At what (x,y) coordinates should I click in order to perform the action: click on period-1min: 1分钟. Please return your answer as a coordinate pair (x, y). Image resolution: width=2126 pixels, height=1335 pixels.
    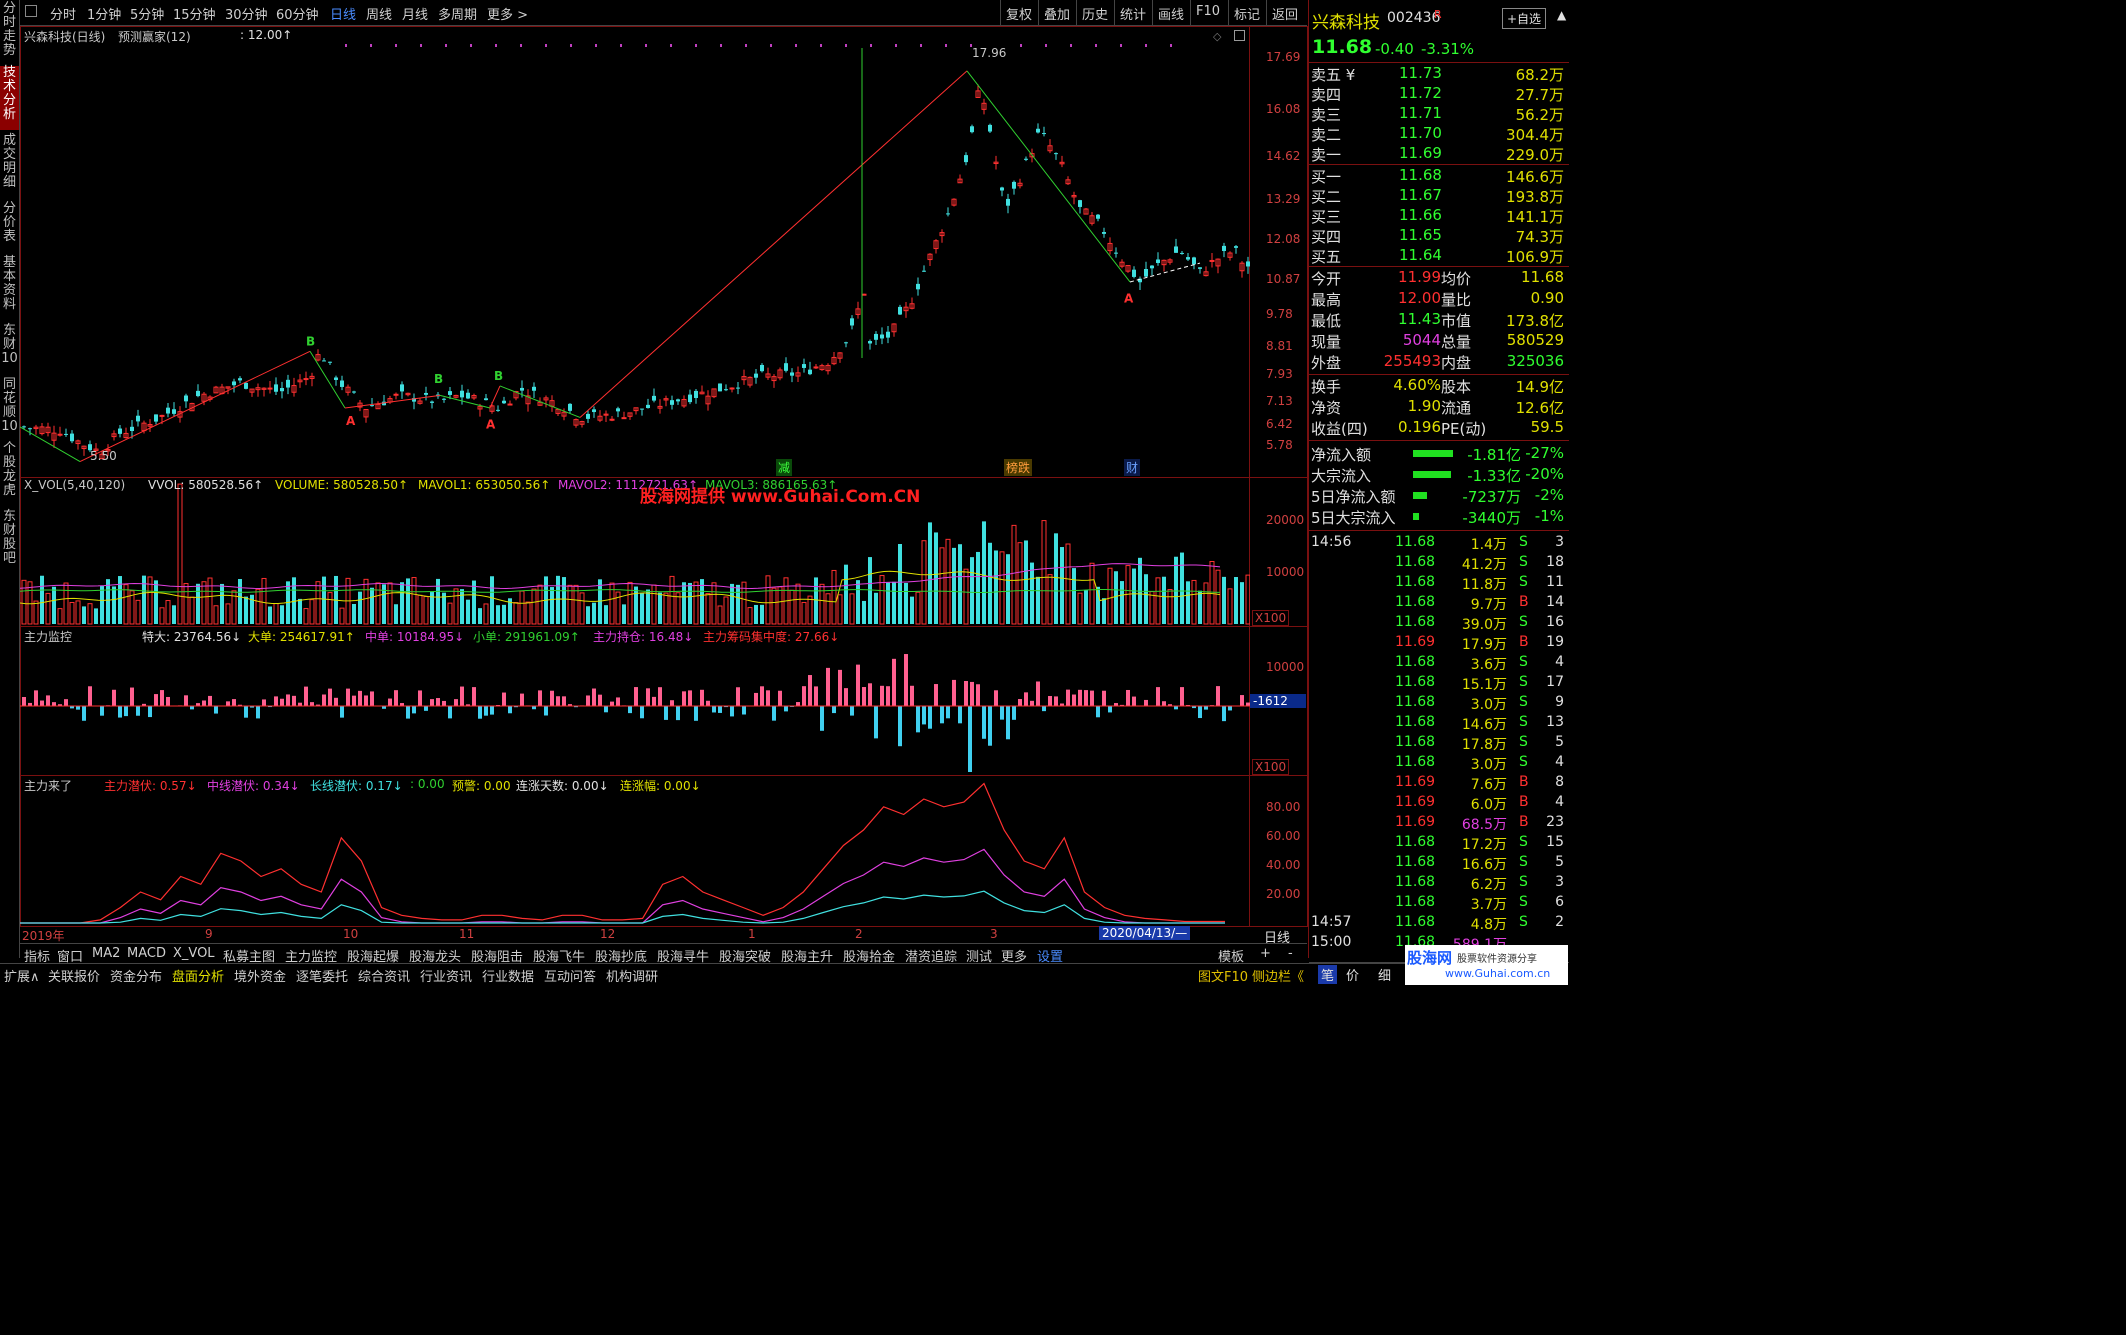
    Looking at the image, I should click on (104, 13).